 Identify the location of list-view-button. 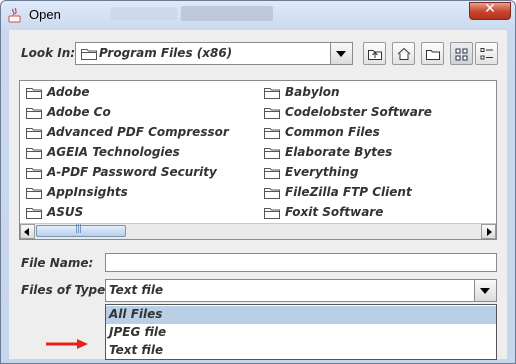
(461, 53).